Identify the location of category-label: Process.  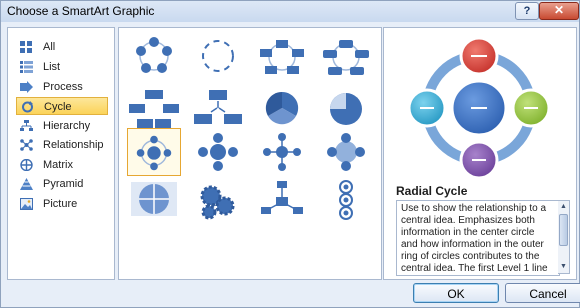
(63, 87).